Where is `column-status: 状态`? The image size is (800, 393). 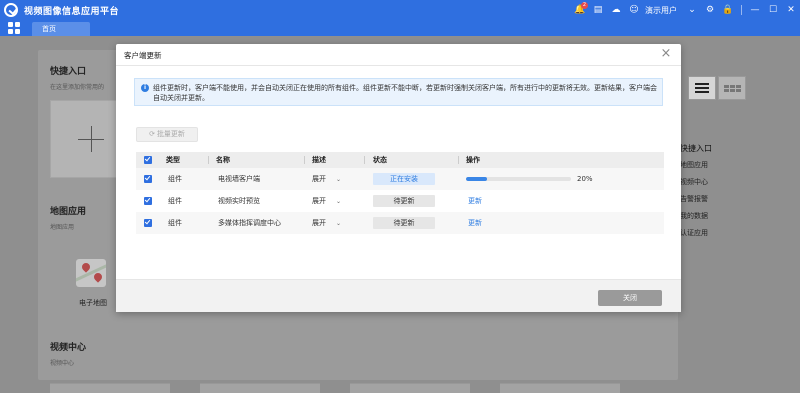 column-status: 状态 is located at coordinates (380, 160).